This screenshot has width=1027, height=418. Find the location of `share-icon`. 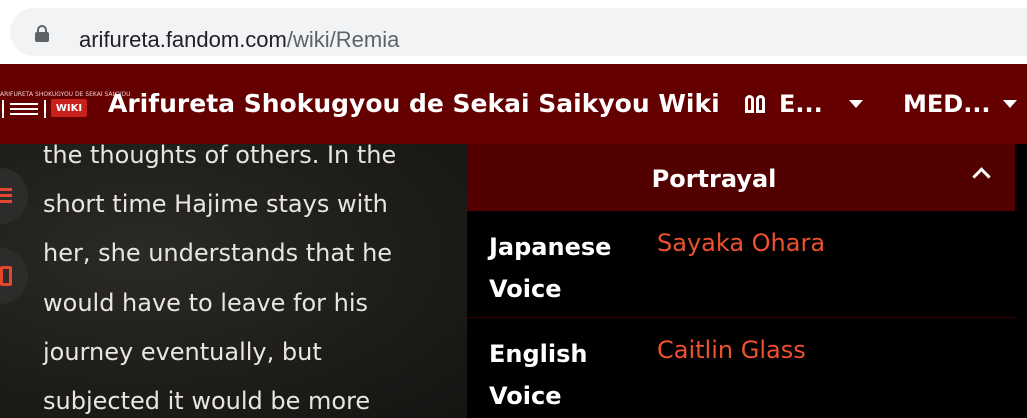

share-icon is located at coordinates (6, 276).